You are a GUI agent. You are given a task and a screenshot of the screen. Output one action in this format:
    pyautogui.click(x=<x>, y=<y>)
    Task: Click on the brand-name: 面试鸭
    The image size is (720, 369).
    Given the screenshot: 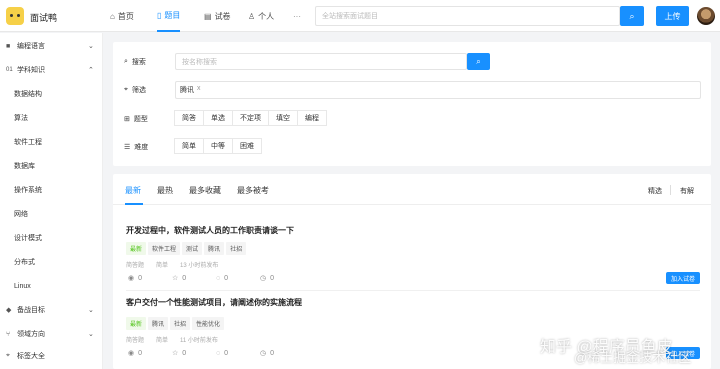 What is the action you would take?
    pyautogui.click(x=43, y=17)
    